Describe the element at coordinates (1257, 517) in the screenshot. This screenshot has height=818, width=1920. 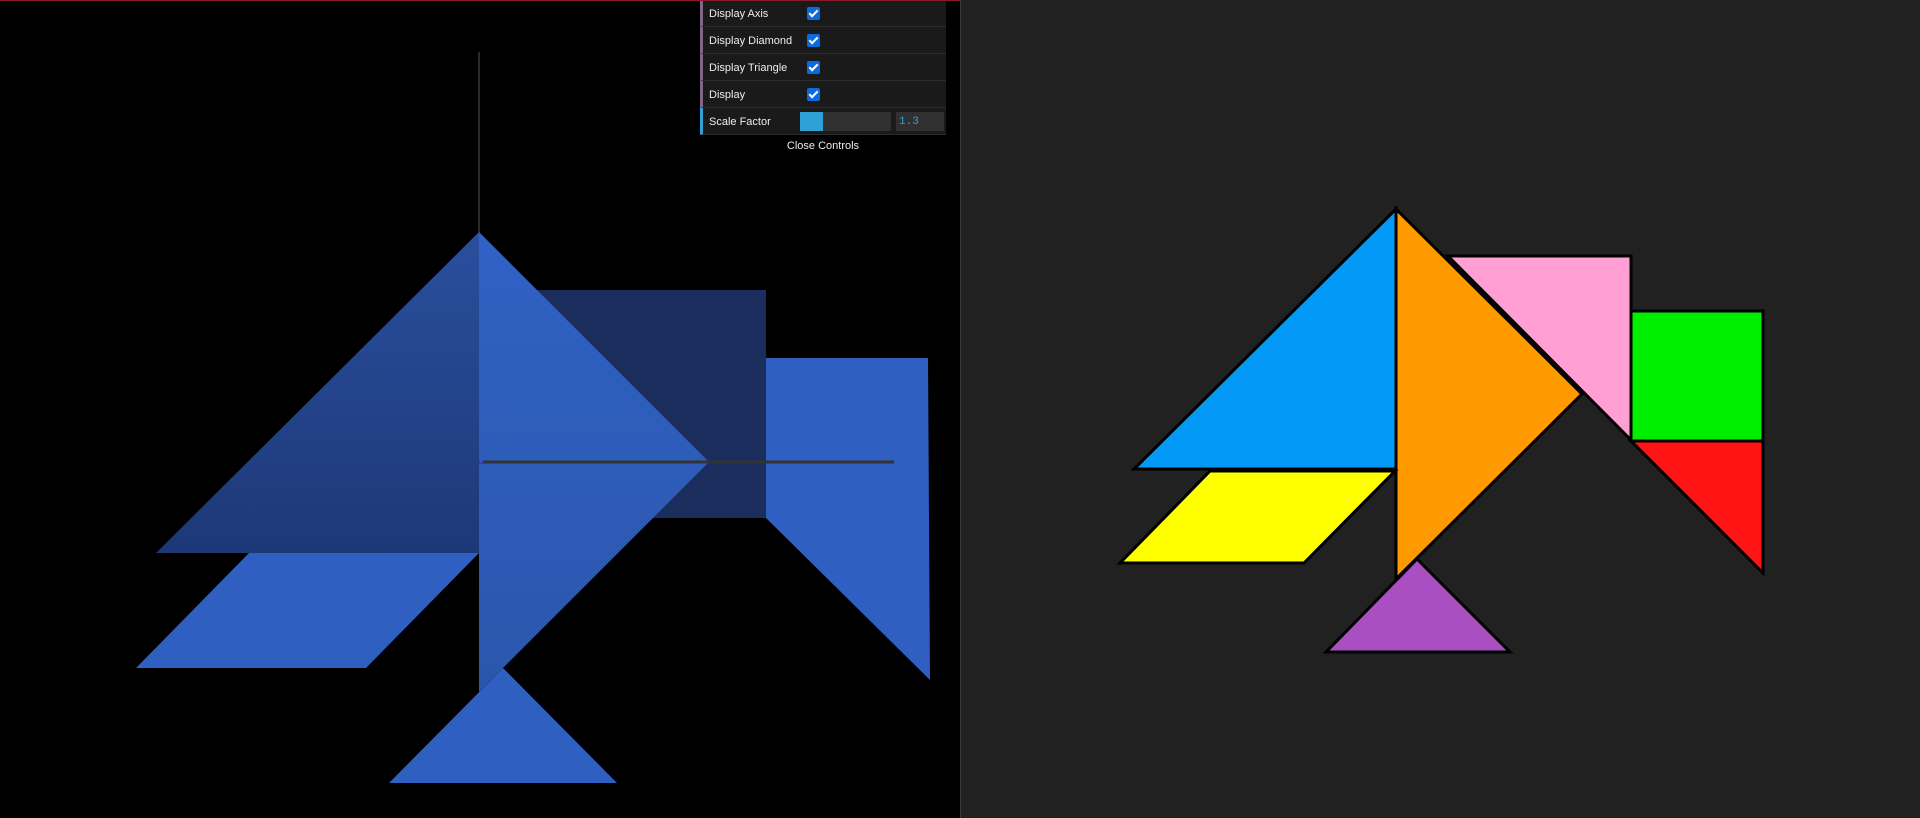
I see `tangram-yellow-parallelogram` at that location.